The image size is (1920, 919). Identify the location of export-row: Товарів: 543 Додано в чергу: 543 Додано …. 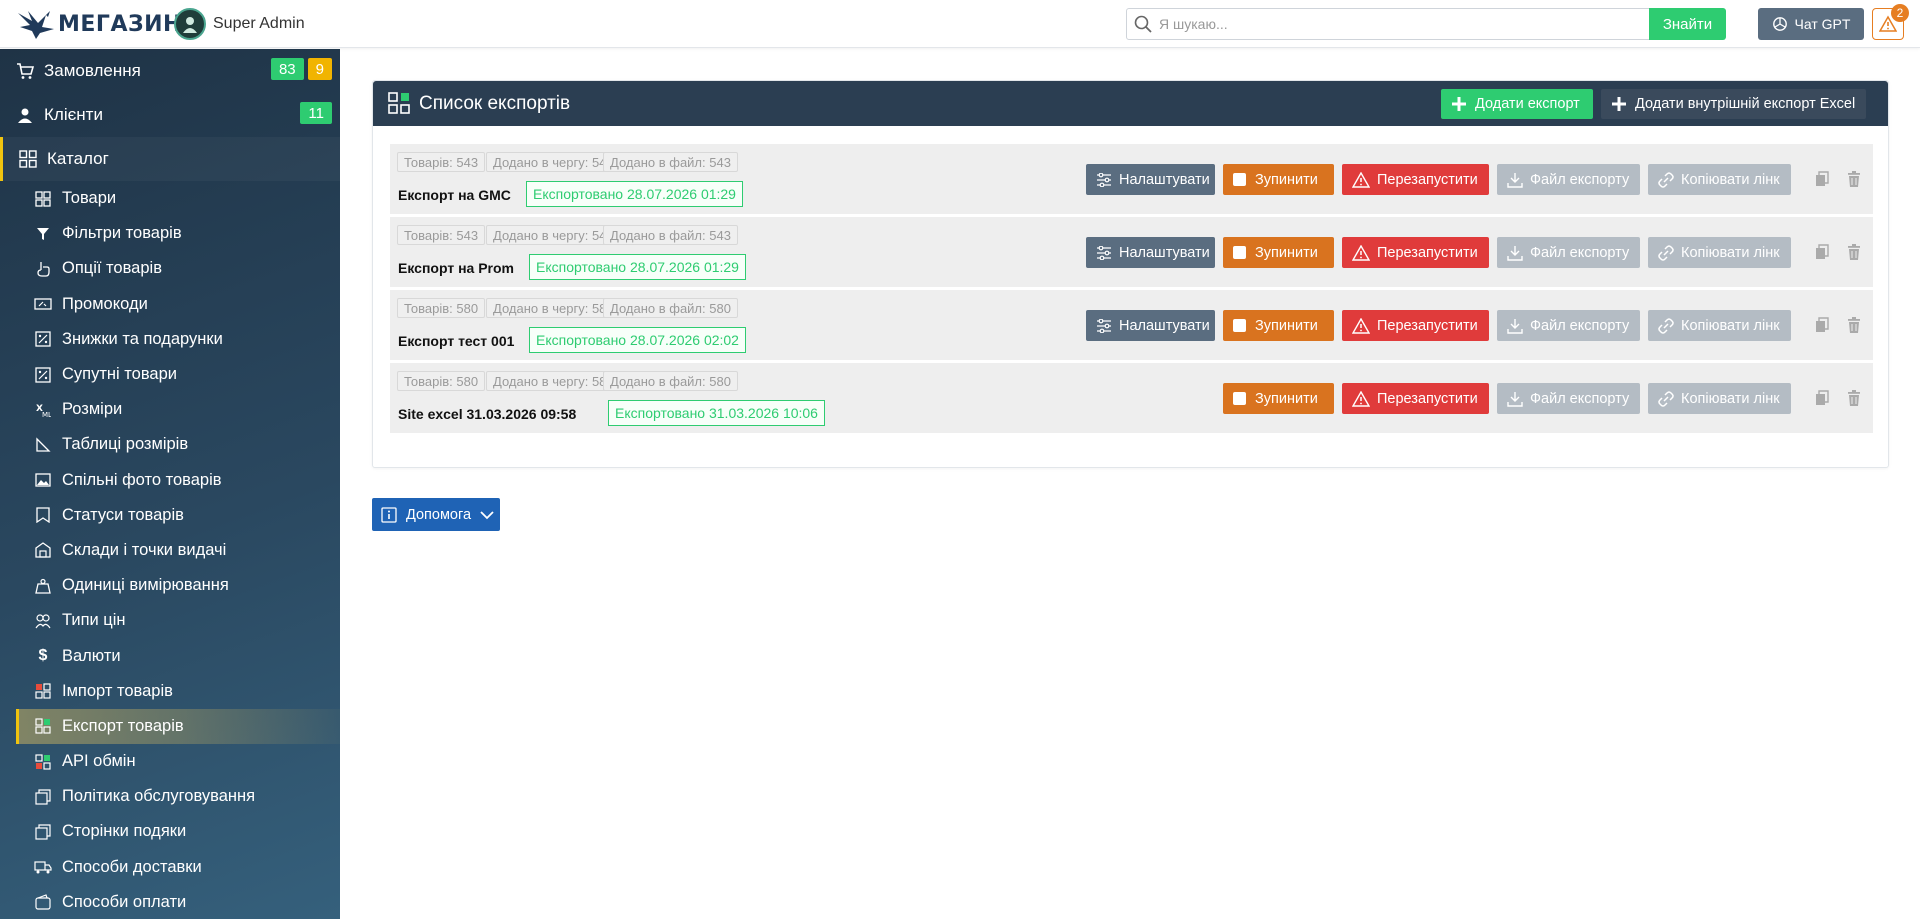
(1131, 252).